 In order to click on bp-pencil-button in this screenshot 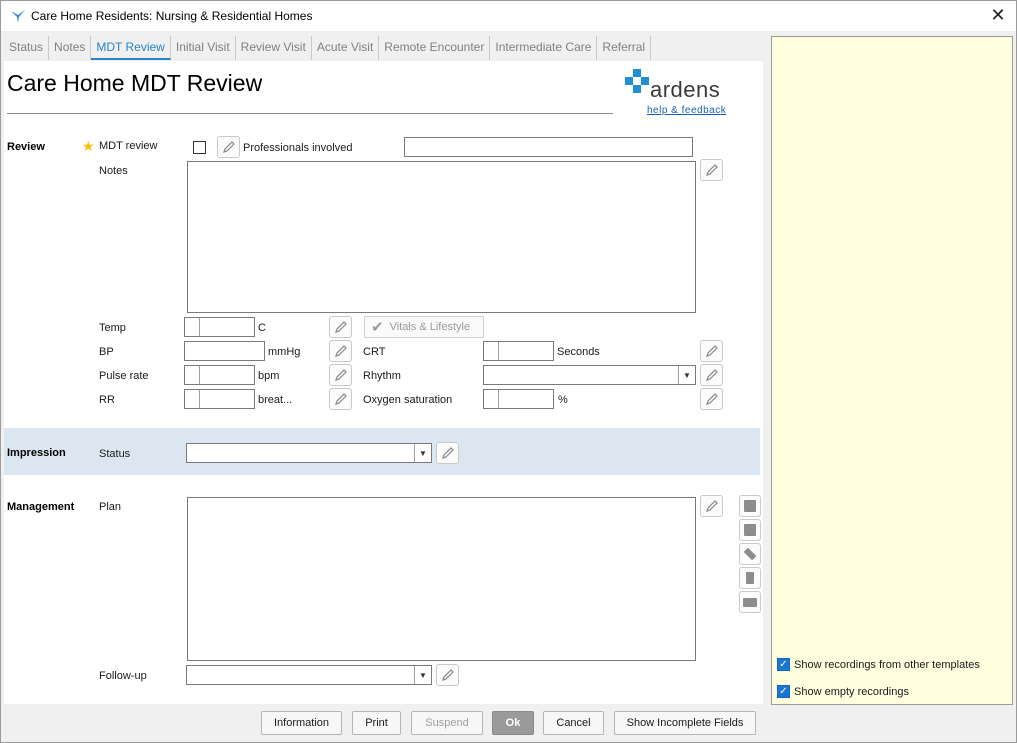, I will do `click(340, 351)`.